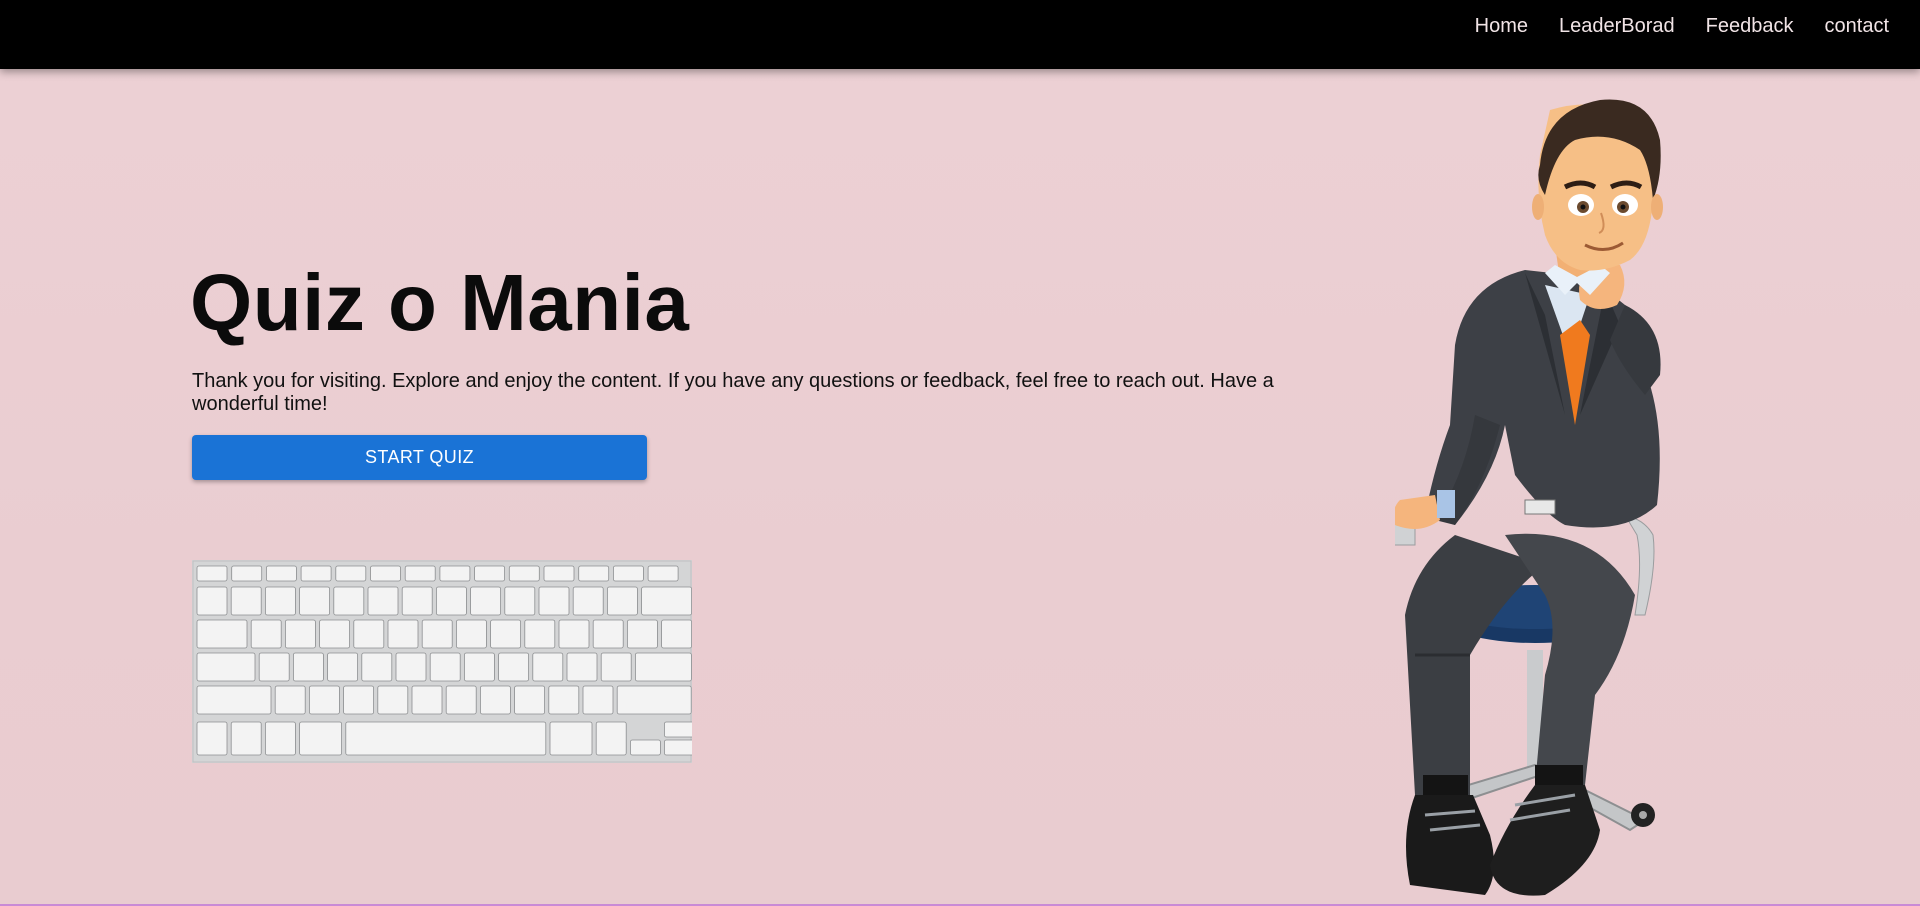 The width and height of the screenshot is (1920, 906). I want to click on nav-leaderboard-link: LeaderBorad, so click(1617, 26).